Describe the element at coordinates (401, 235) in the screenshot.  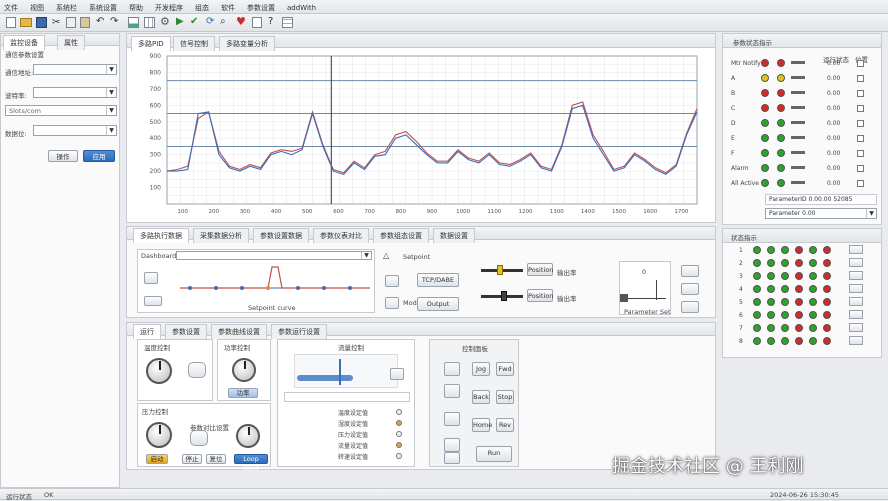
I see `tab-middle-4: 参数组态设置` at that location.